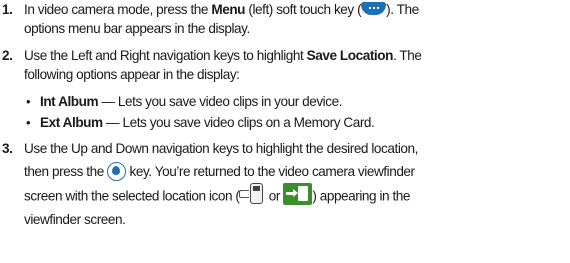 Image resolution: width=570 pixels, height=263 pixels. I want to click on text-run: (left) soft touch key (, so click(303, 9).